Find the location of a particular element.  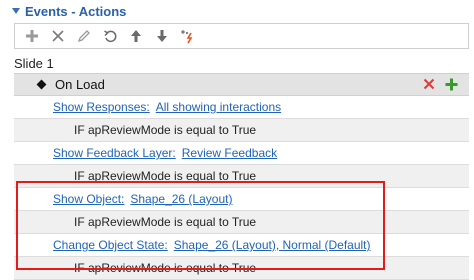

event-diamond-icon is located at coordinates (41, 84).